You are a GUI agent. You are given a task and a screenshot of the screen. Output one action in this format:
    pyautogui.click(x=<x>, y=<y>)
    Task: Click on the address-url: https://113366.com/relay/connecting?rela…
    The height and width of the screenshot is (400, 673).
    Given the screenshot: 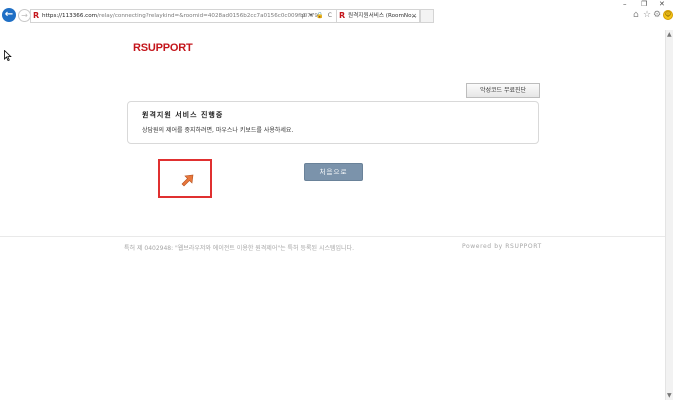 What is the action you would take?
    pyautogui.click(x=180, y=16)
    